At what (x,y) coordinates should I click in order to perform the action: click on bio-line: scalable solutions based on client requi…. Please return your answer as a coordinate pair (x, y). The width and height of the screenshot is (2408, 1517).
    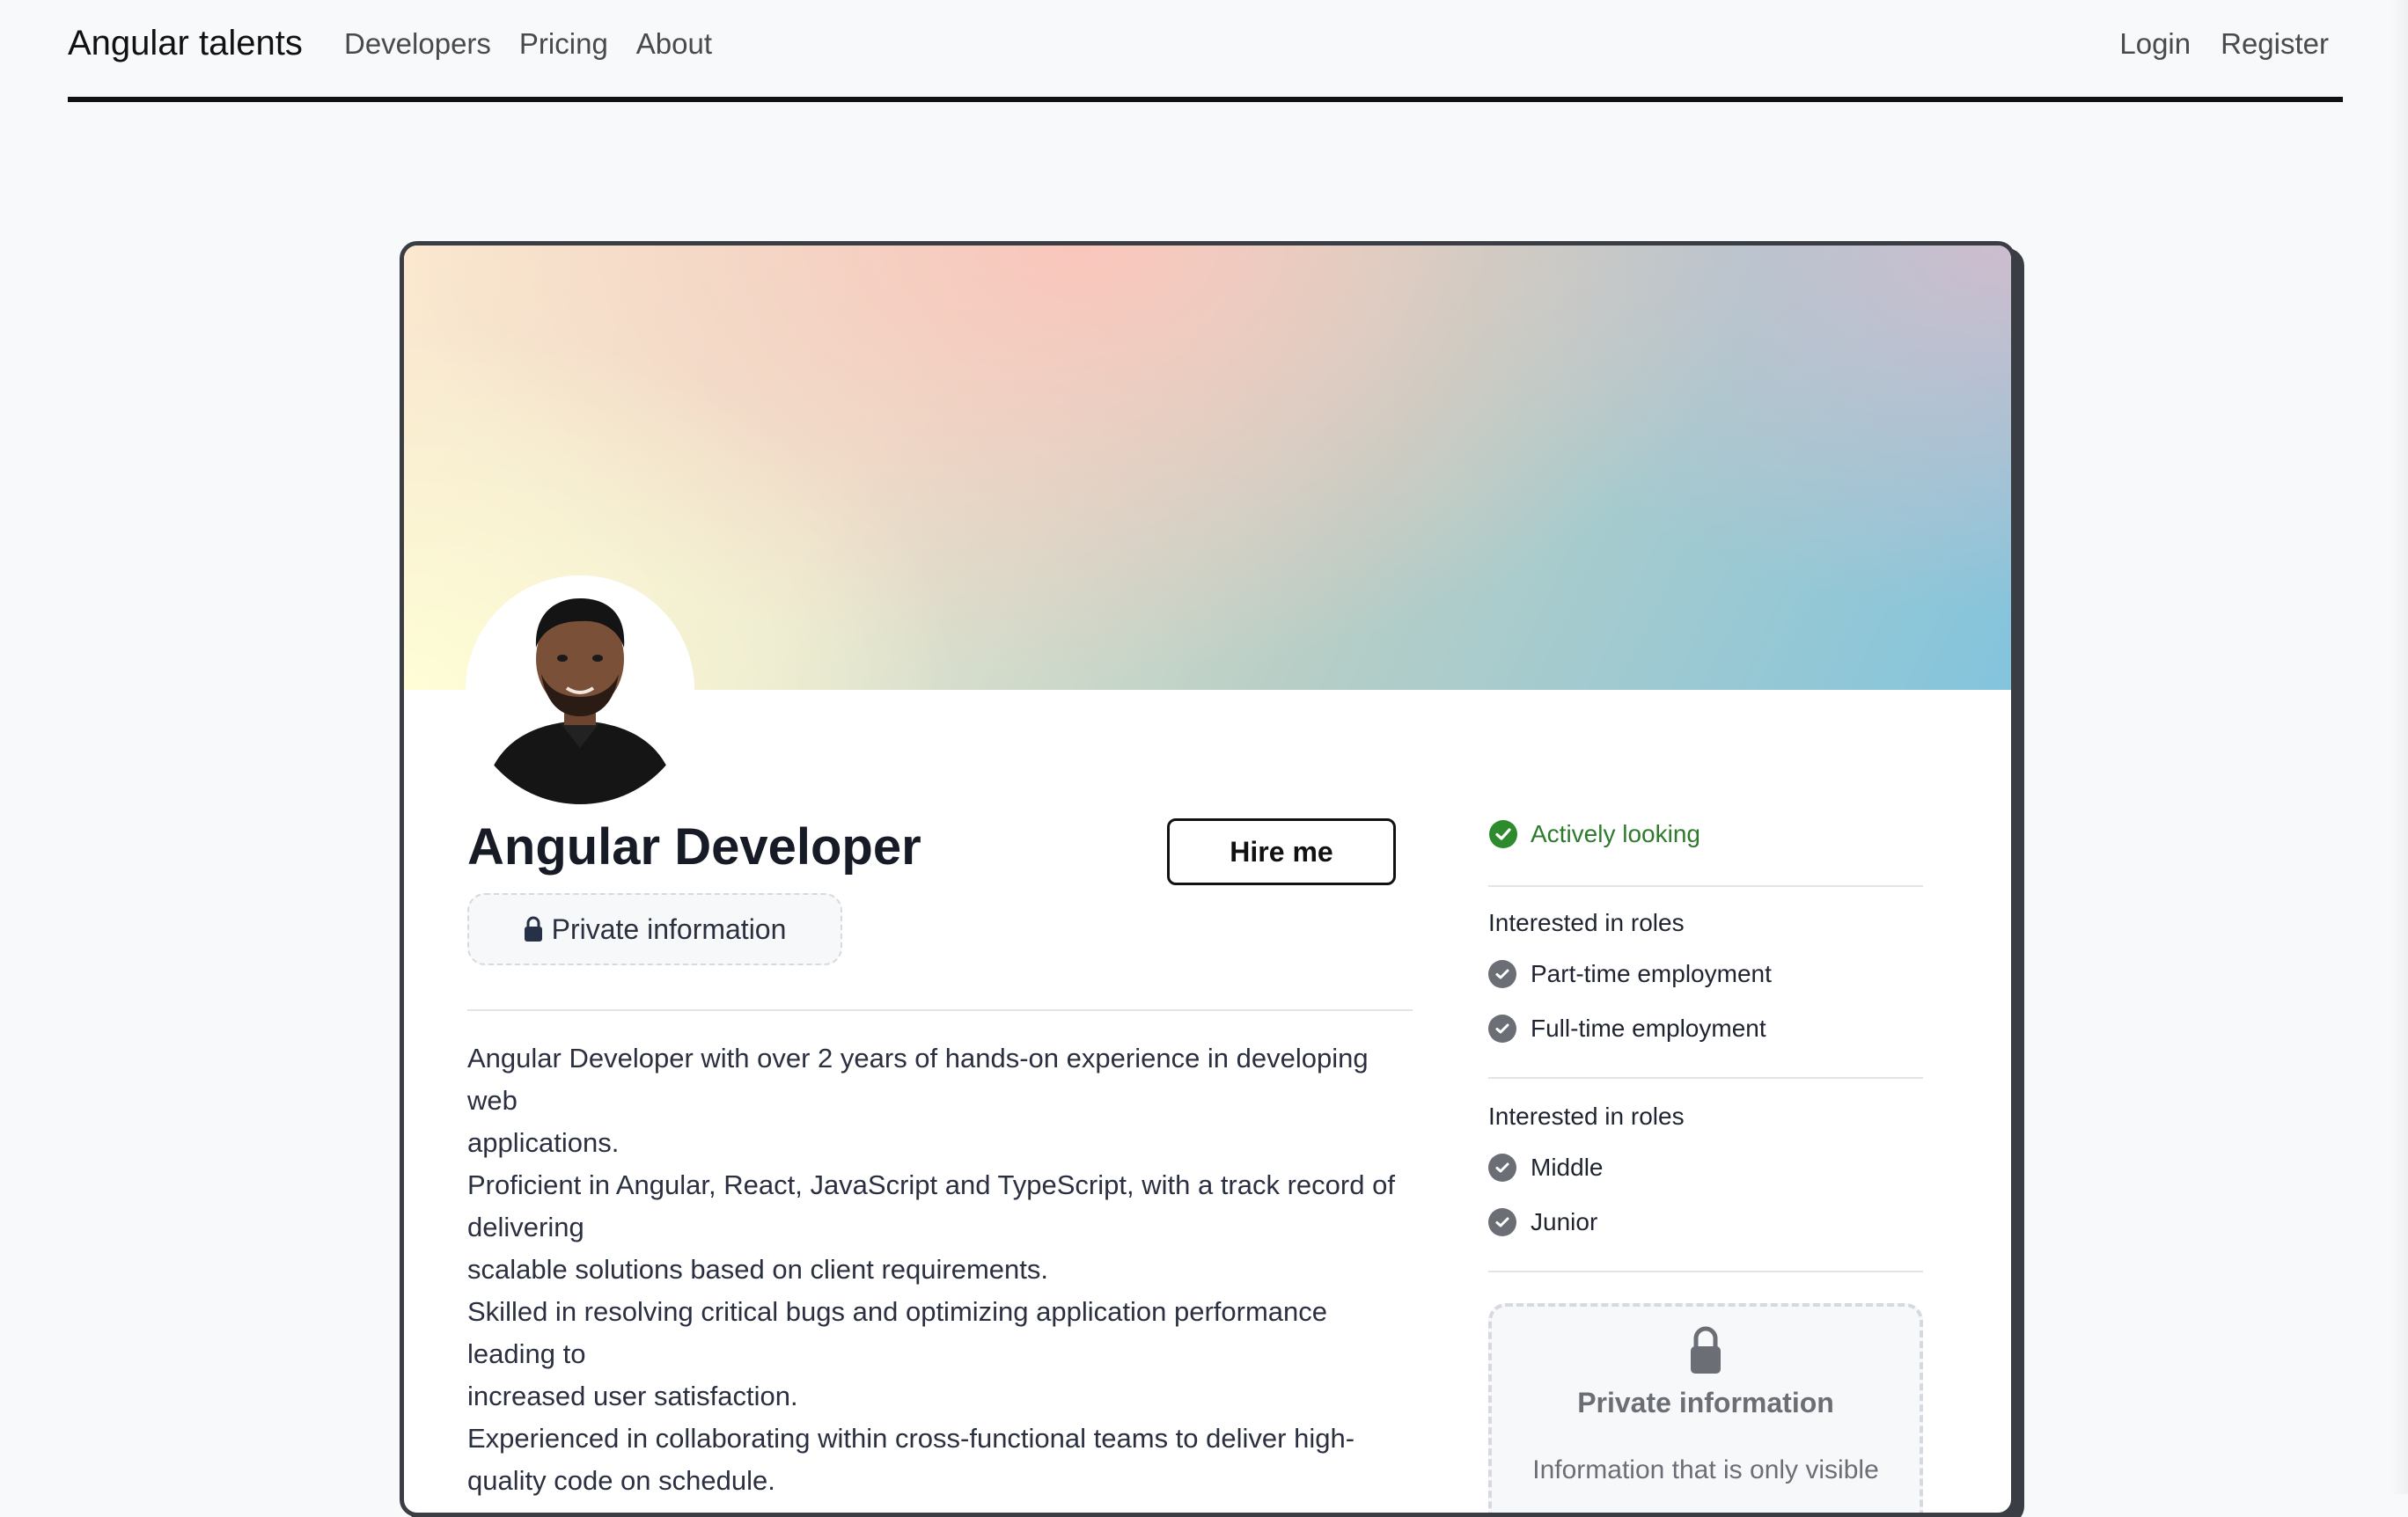
    Looking at the image, I should click on (757, 1269).